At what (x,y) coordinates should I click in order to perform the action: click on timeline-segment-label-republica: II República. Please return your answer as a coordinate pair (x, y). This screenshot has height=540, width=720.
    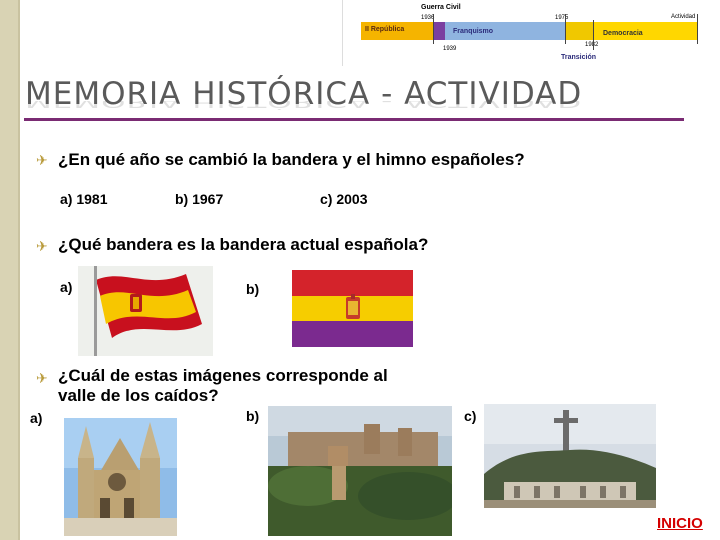
    Looking at the image, I should click on (385, 29).